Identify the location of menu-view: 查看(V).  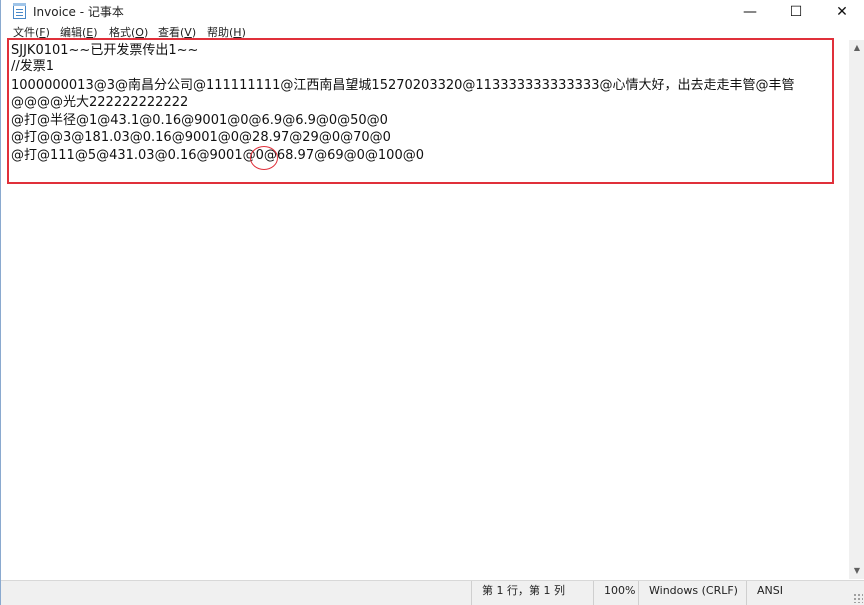
(177, 32).